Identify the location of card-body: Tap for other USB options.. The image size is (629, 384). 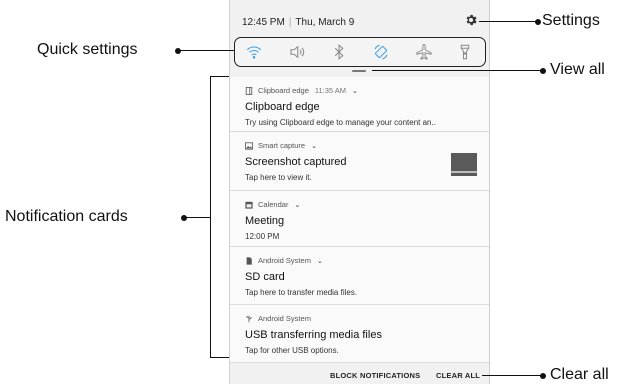
(292, 350).